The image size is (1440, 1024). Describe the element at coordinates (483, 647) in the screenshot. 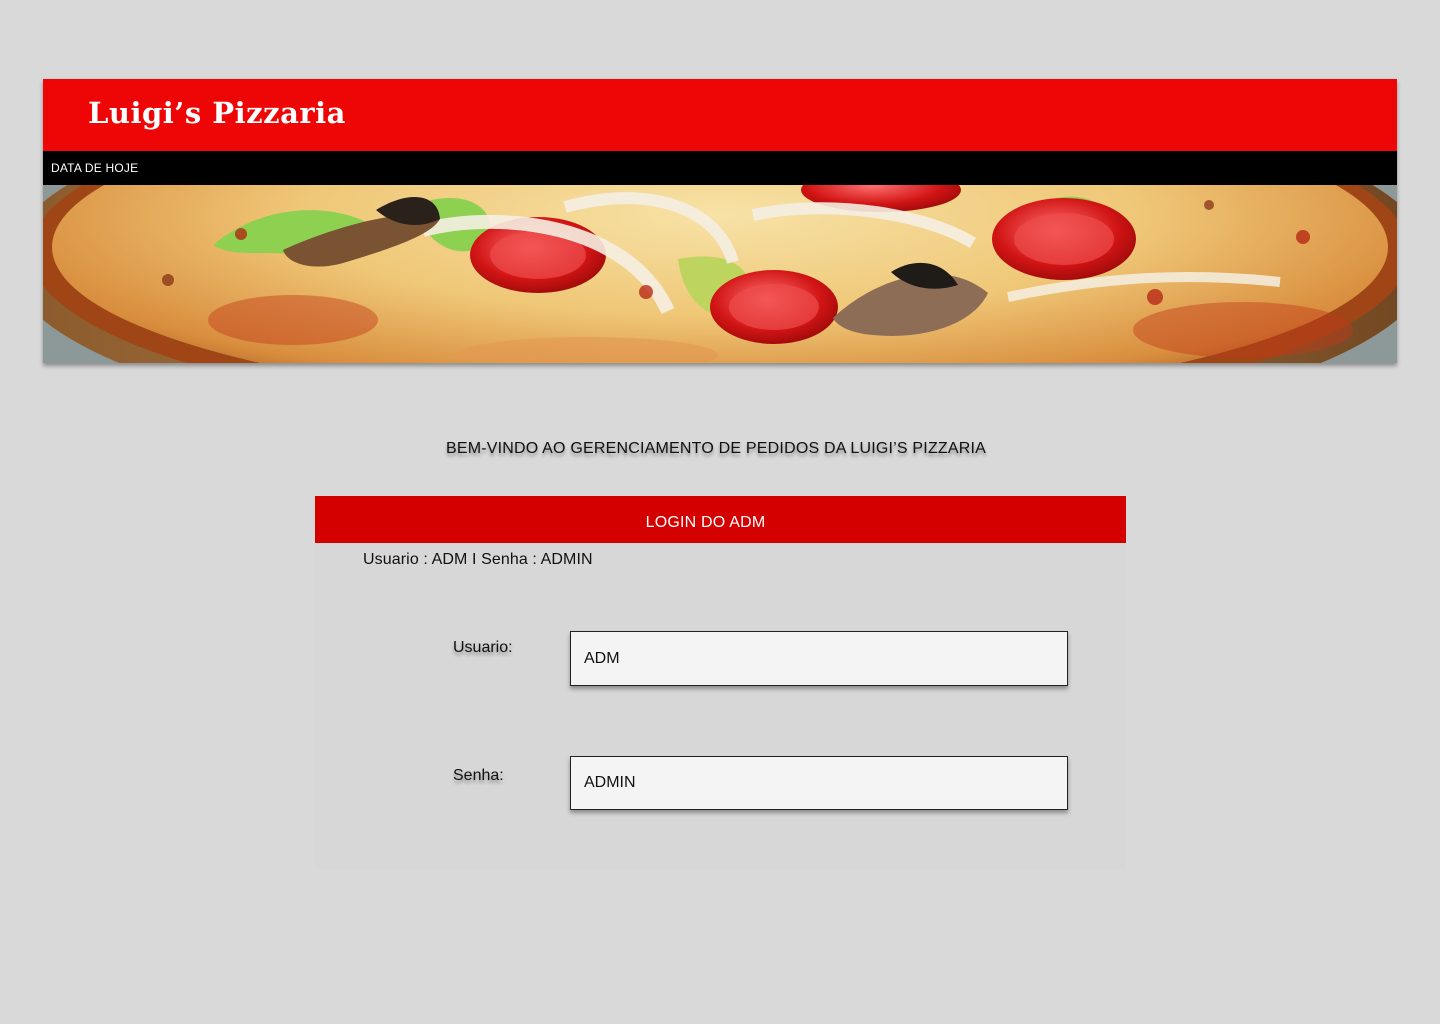

I see `username-label: Usuario:` at that location.